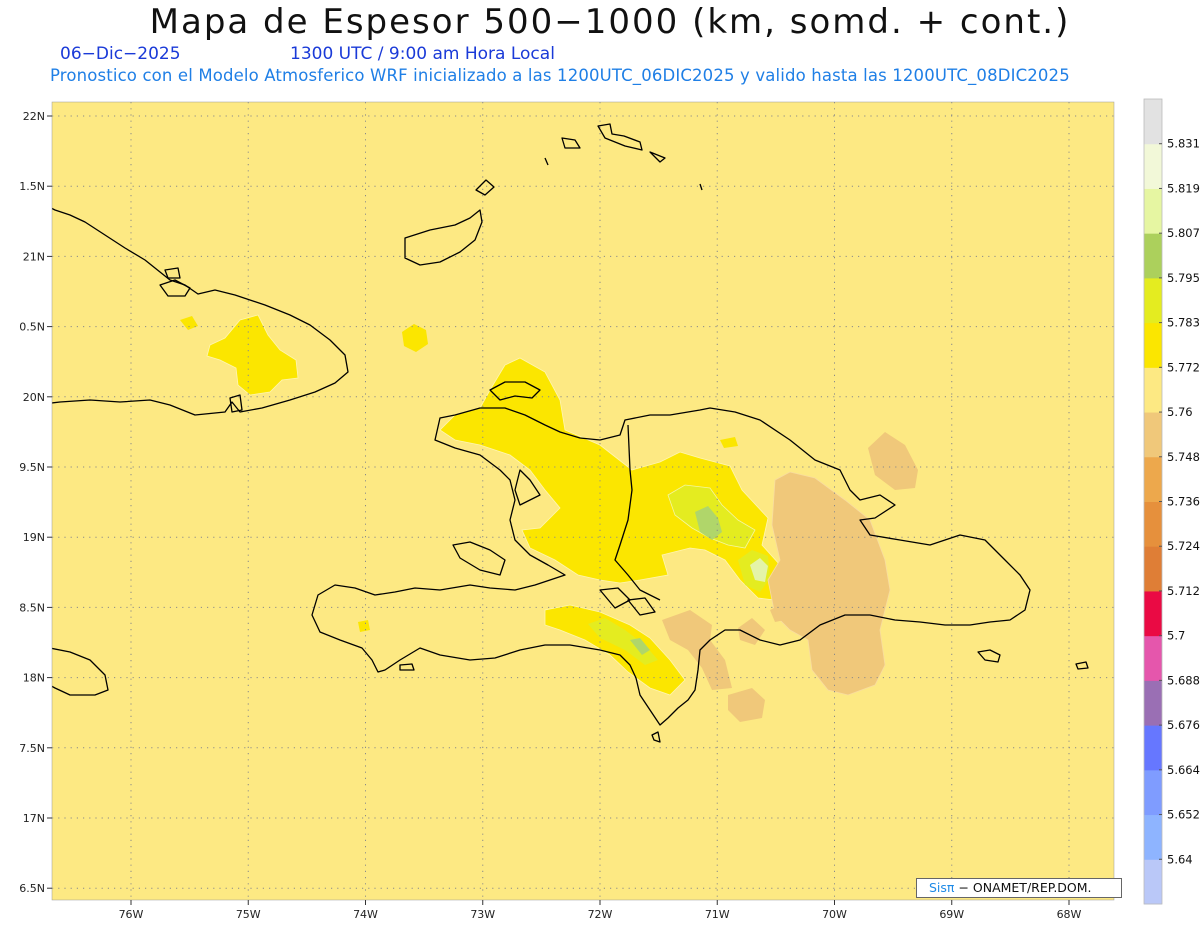 The image size is (1200, 927). Describe the element at coordinates (1183, 546) in the screenshot. I see `colorbar-label: 5.724` at that location.